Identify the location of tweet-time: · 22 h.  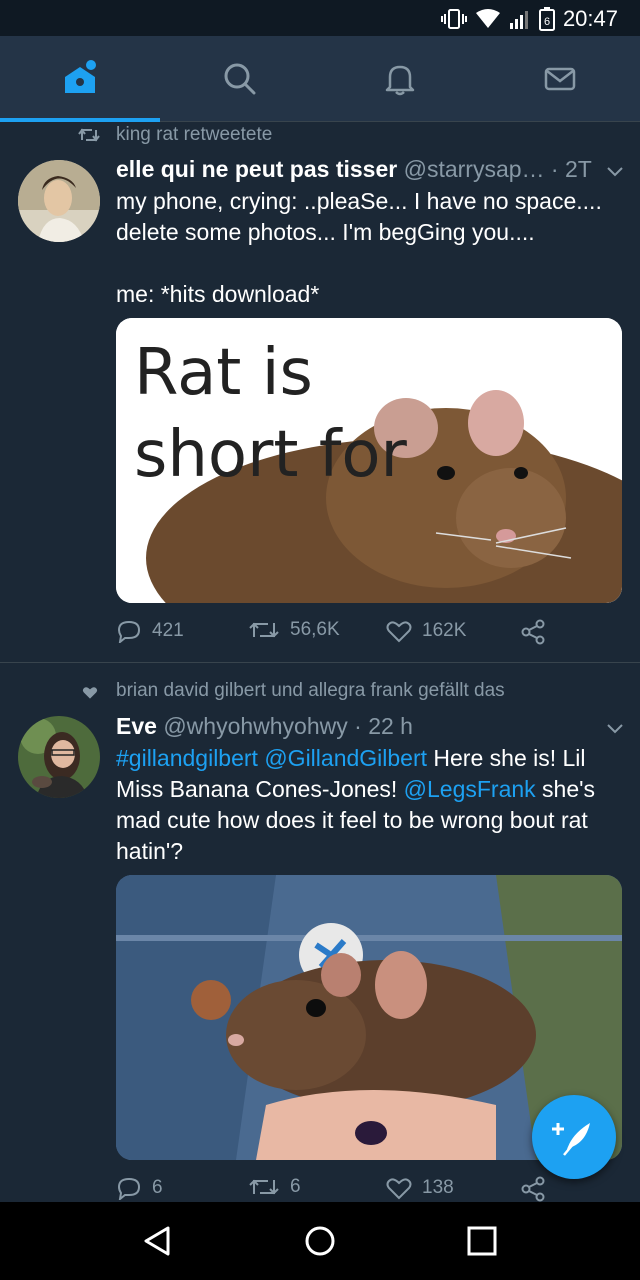
(383, 726).